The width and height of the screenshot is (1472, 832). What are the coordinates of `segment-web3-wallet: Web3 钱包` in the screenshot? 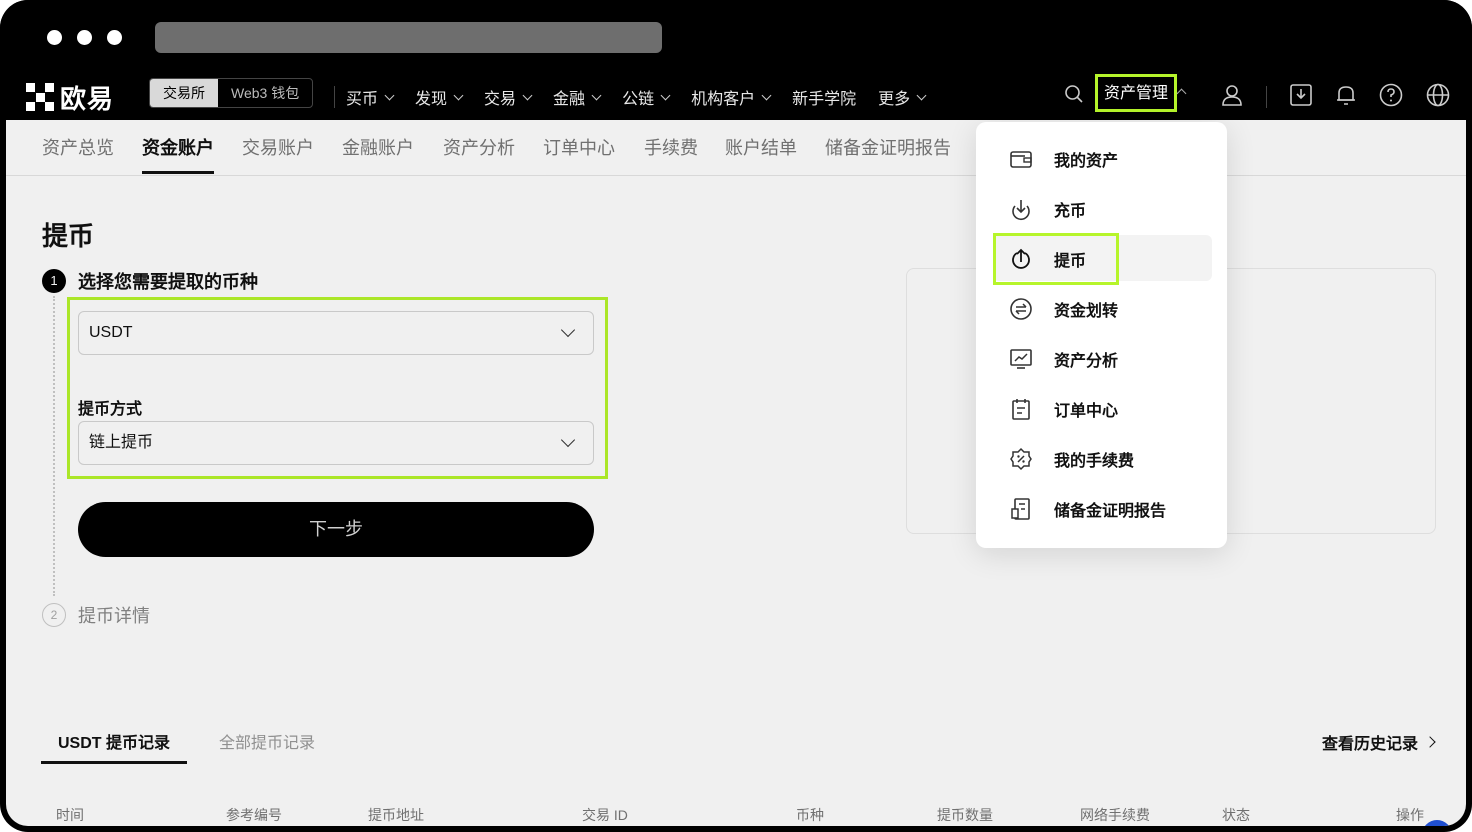 It's located at (265, 93).